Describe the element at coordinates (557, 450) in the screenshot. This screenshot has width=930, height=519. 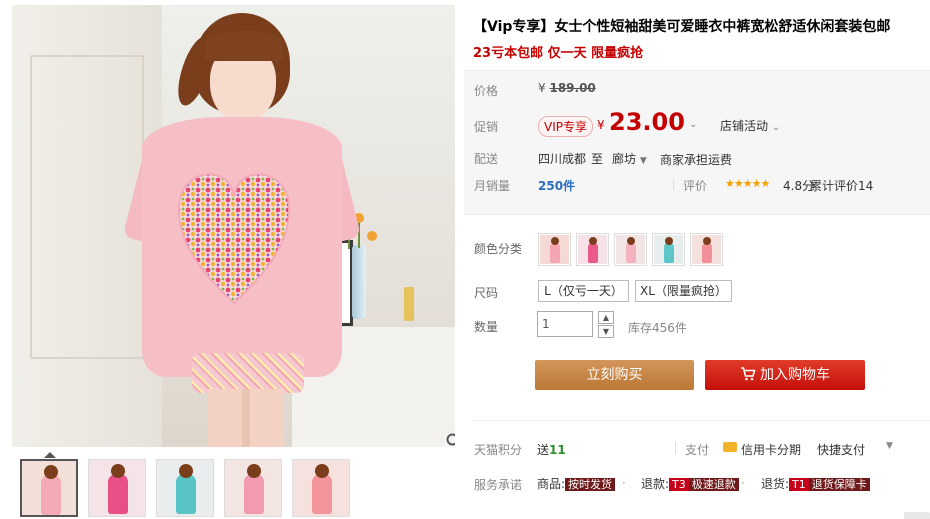
I see `points-number: 11` at that location.